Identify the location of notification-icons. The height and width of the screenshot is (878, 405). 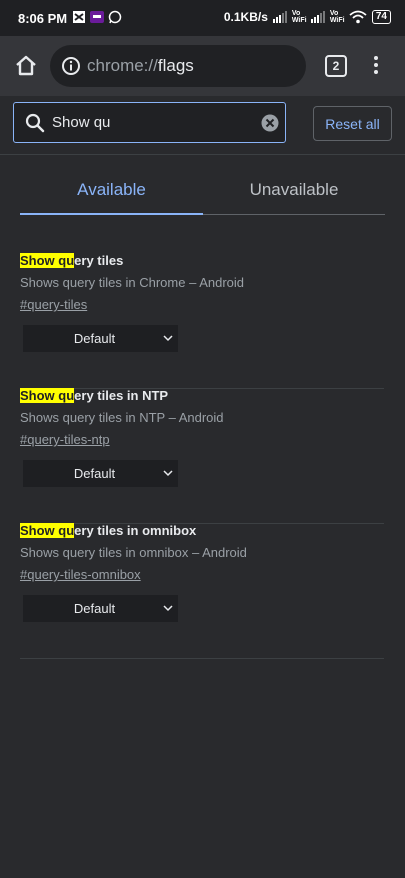
(97, 17).